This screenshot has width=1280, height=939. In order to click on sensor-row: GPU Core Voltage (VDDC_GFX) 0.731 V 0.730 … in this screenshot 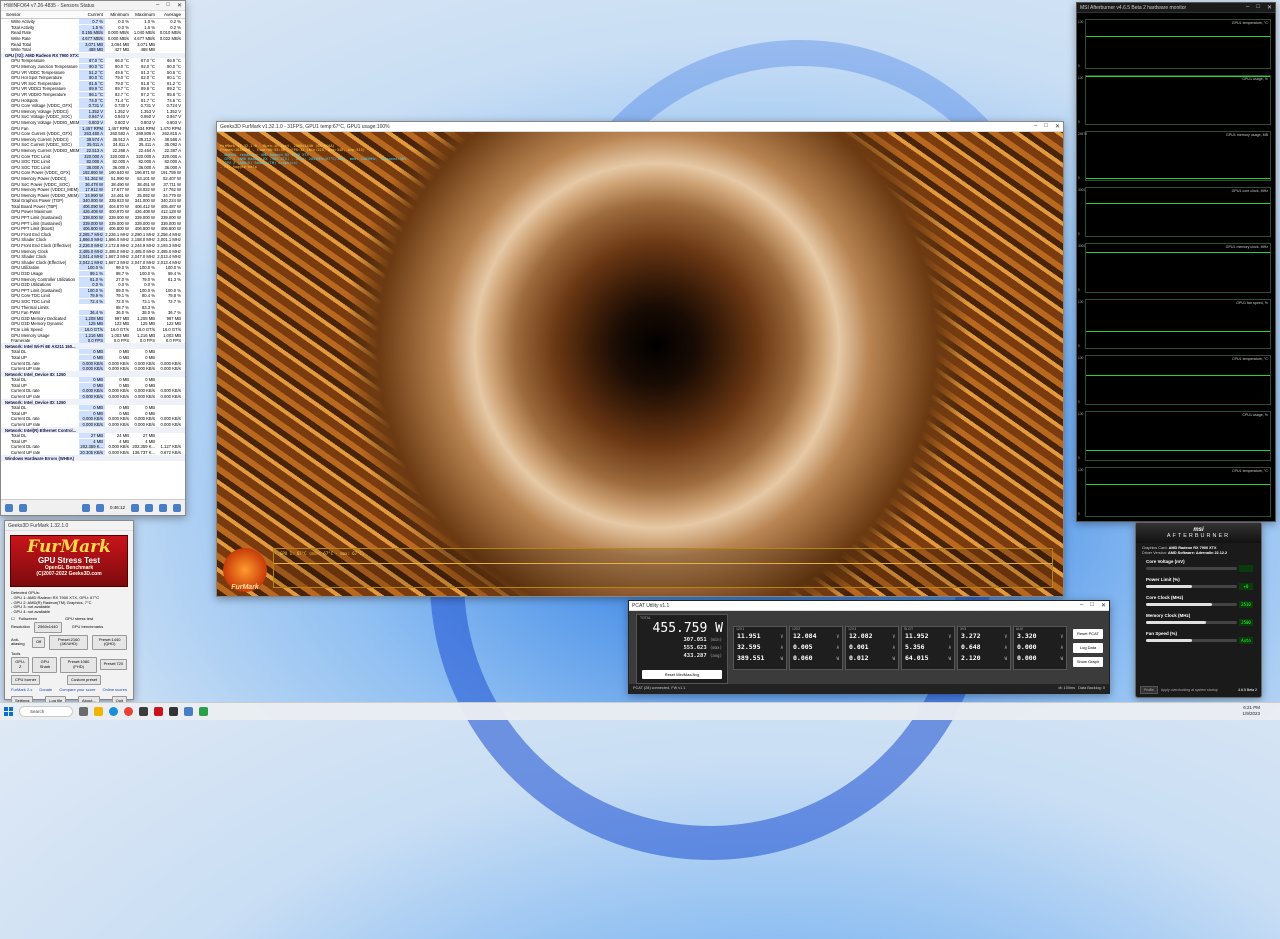, I will do `click(93, 106)`.